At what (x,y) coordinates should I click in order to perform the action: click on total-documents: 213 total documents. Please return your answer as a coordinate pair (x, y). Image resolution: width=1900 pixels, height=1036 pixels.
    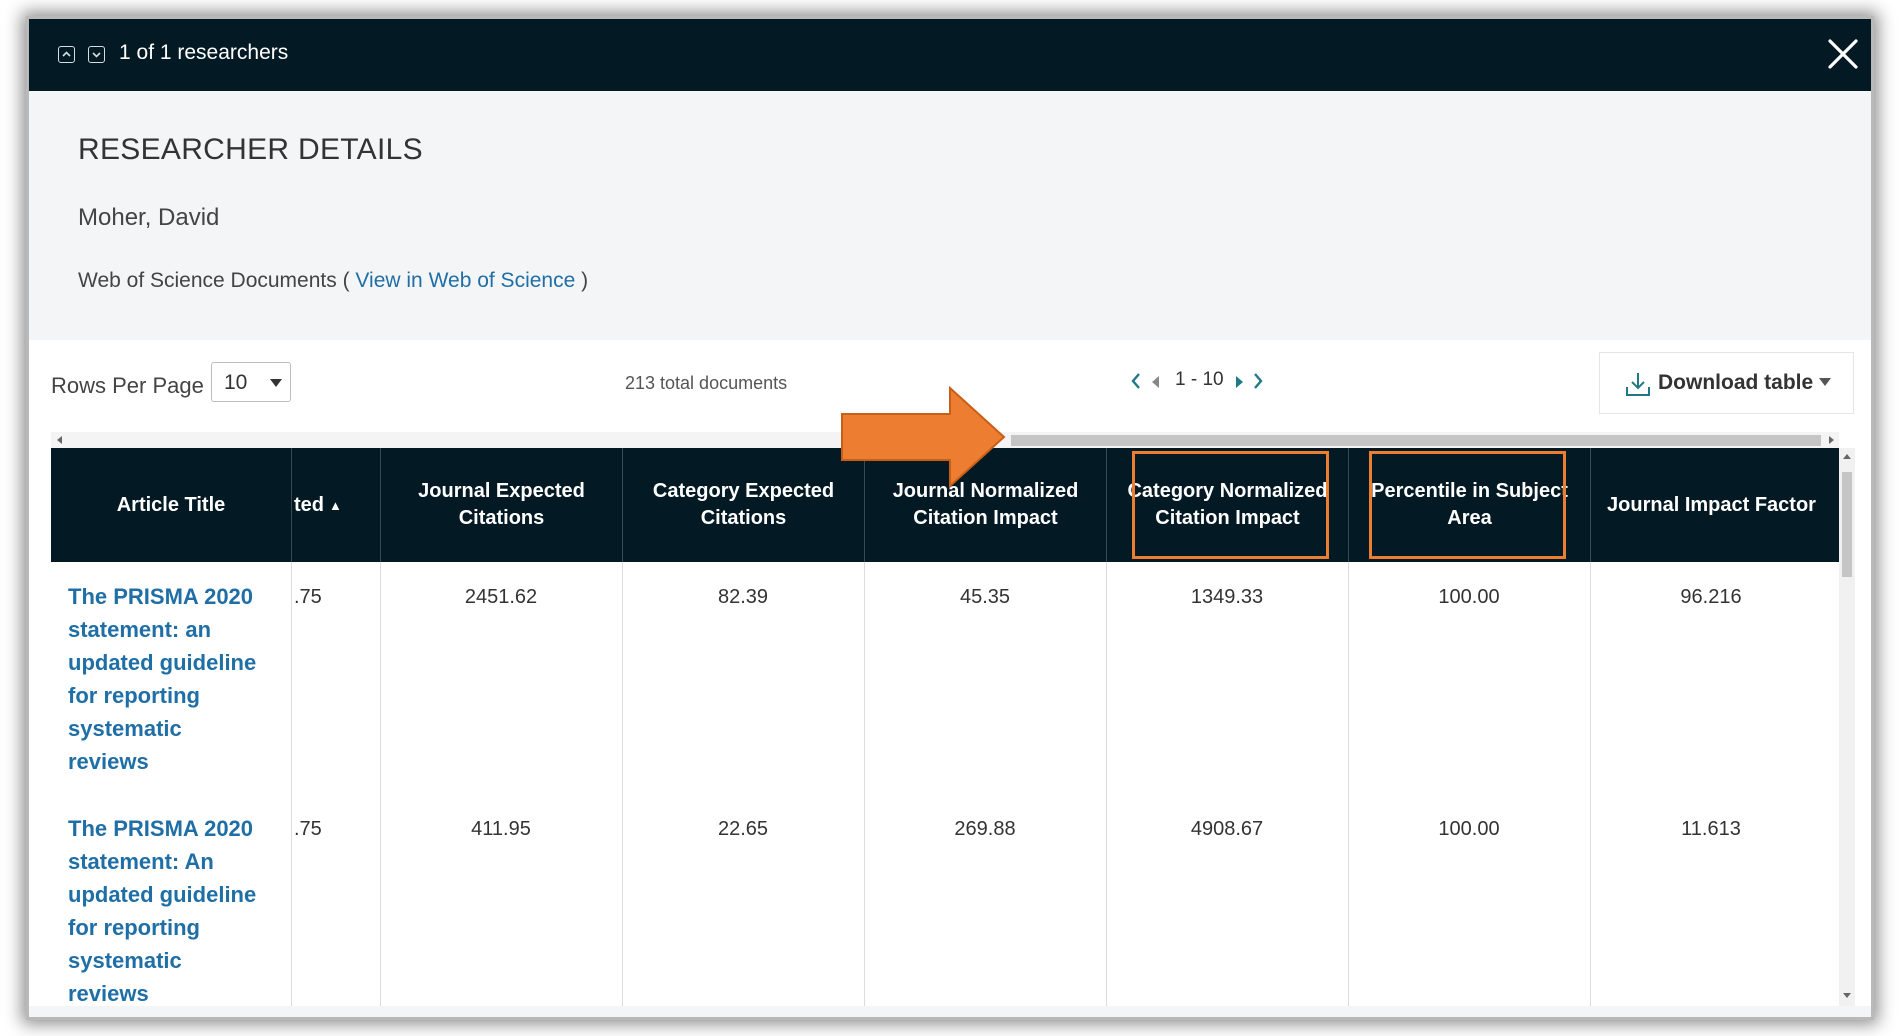
    Looking at the image, I should click on (706, 383).